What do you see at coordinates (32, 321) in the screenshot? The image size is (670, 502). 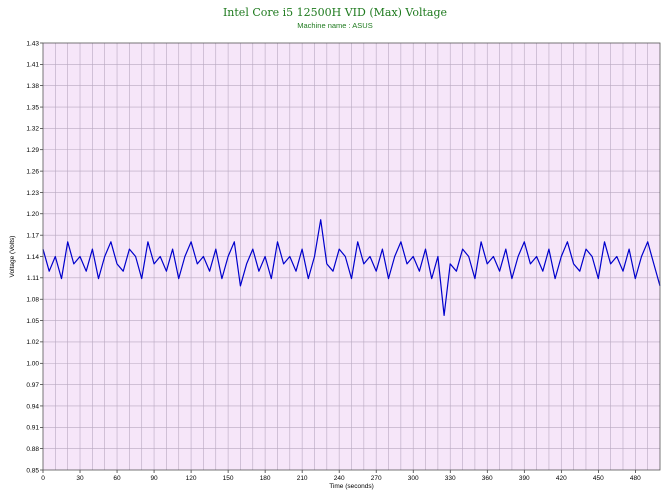 I see `y-tick-label: 1.05` at bounding box center [32, 321].